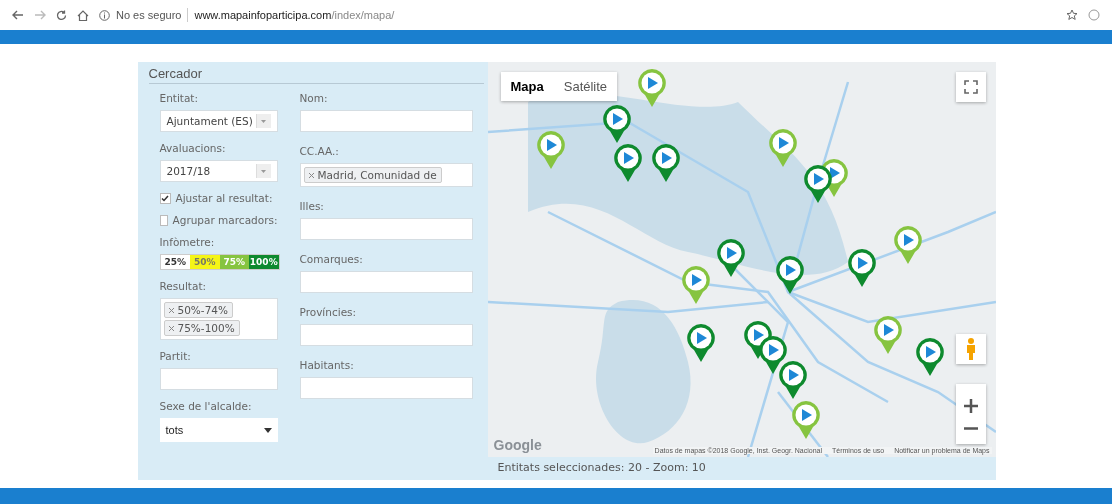 This screenshot has height=504, width=1112. What do you see at coordinates (218, 430) in the screenshot?
I see `select-field: tots` at bounding box center [218, 430].